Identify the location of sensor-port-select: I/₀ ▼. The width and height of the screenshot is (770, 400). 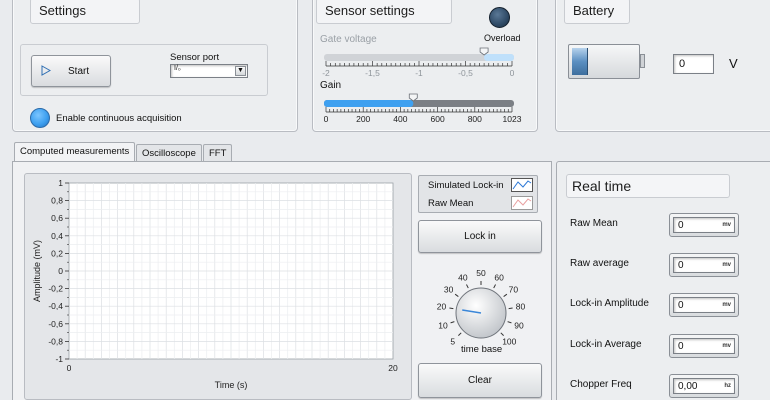
(209, 71).